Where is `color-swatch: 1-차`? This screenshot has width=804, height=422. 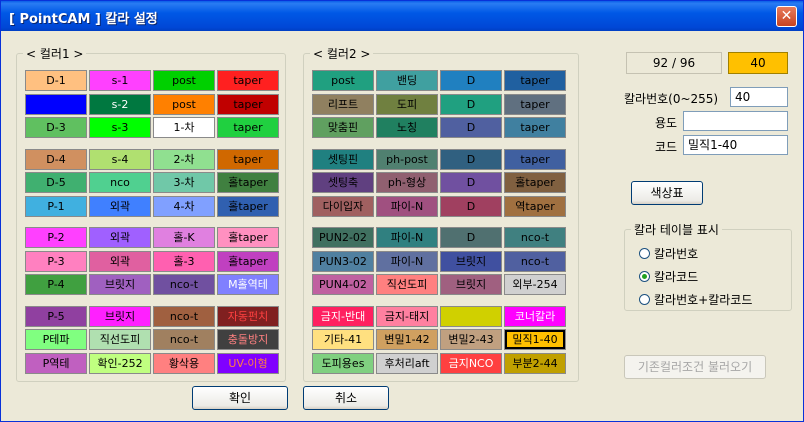 color-swatch: 1-차 is located at coordinates (184, 127).